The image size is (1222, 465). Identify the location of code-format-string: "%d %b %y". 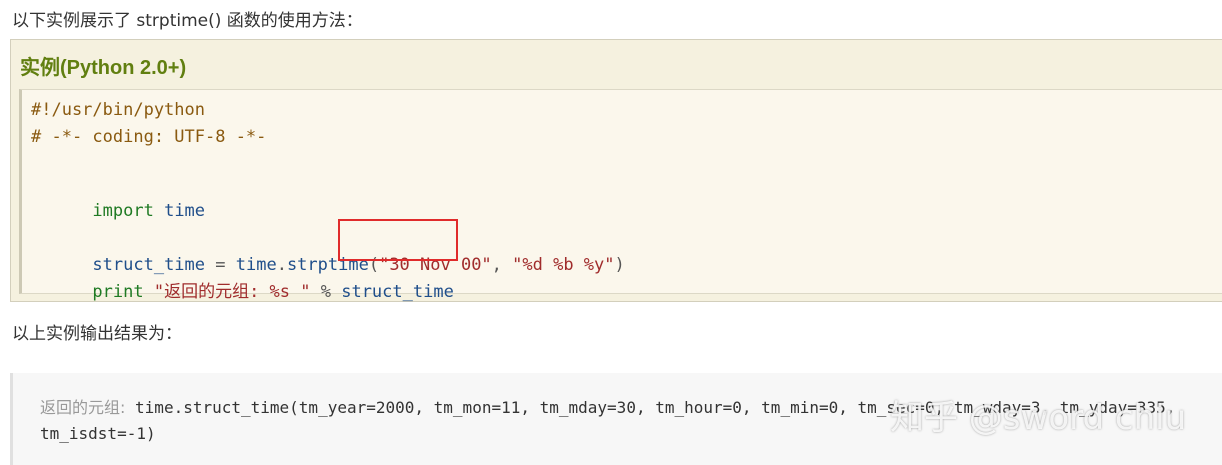
(563, 265).